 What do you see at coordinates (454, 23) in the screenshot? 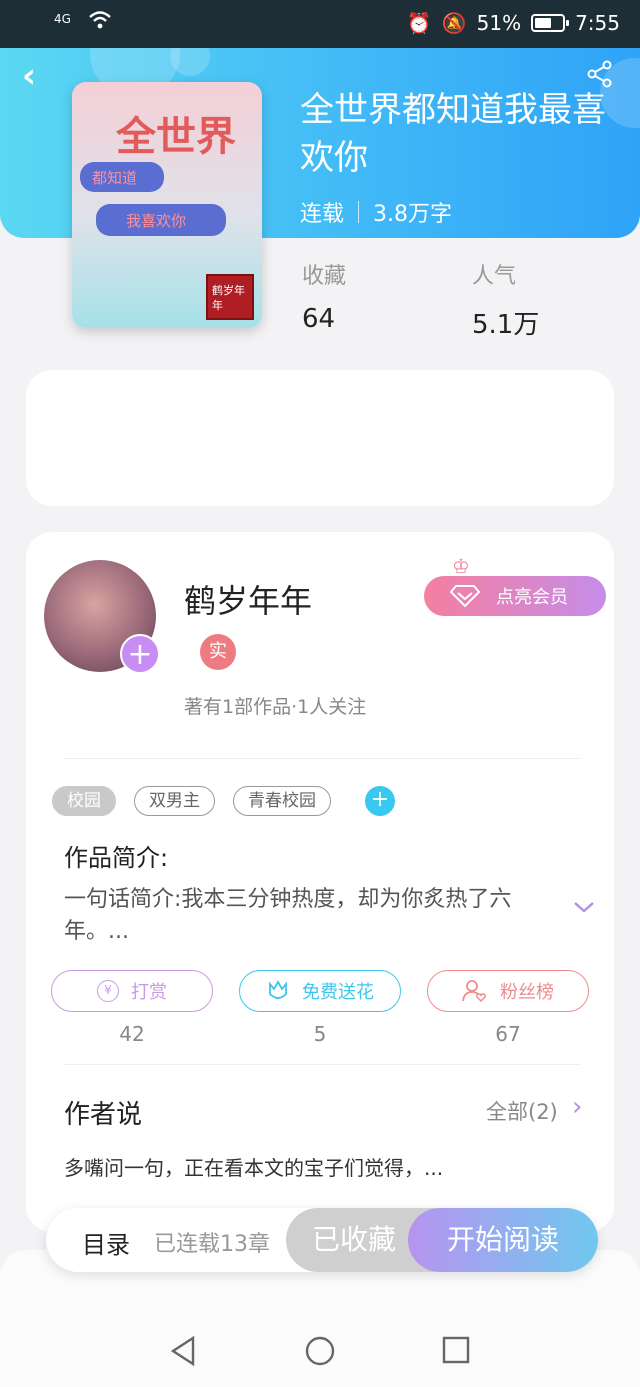
I see `mute-icon: 🔕` at bounding box center [454, 23].